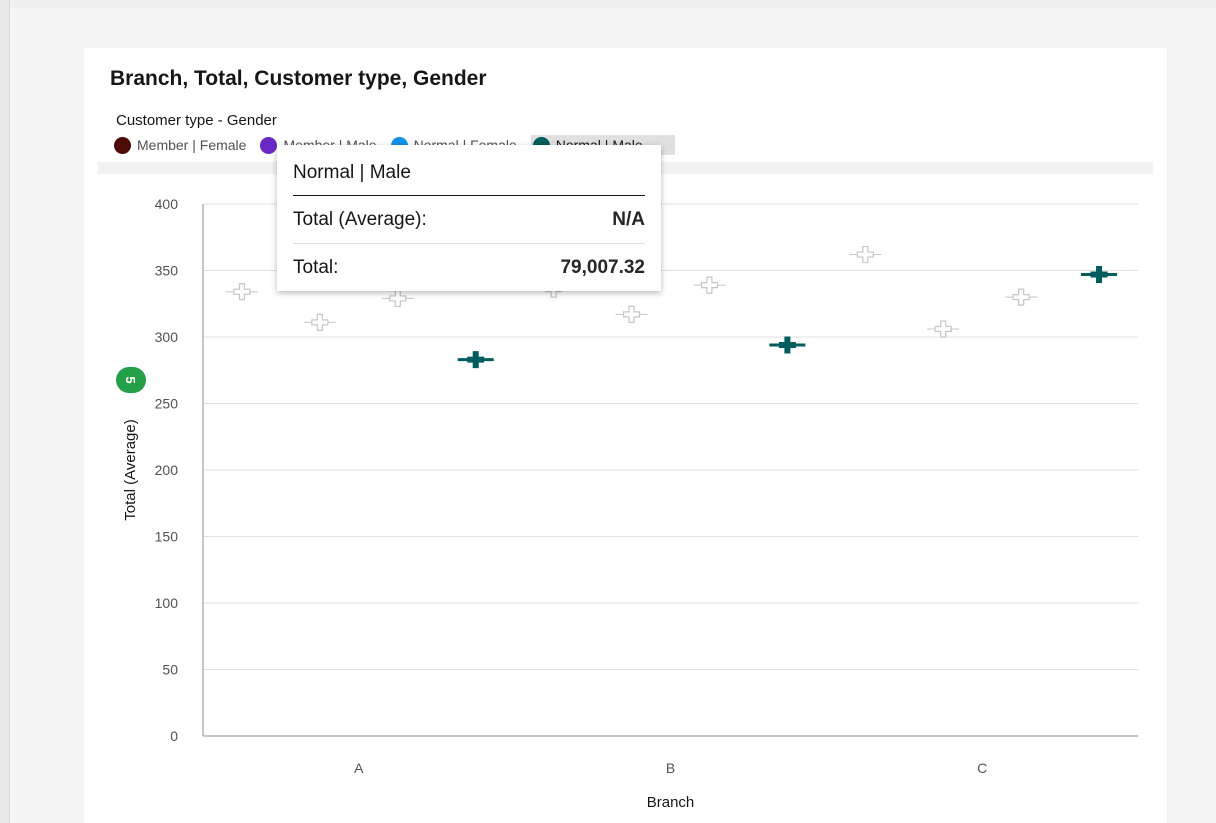 Image resolution: width=1216 pixels, height=823 pixels. I want to click on x-tick-label: A, so click(359, 768).